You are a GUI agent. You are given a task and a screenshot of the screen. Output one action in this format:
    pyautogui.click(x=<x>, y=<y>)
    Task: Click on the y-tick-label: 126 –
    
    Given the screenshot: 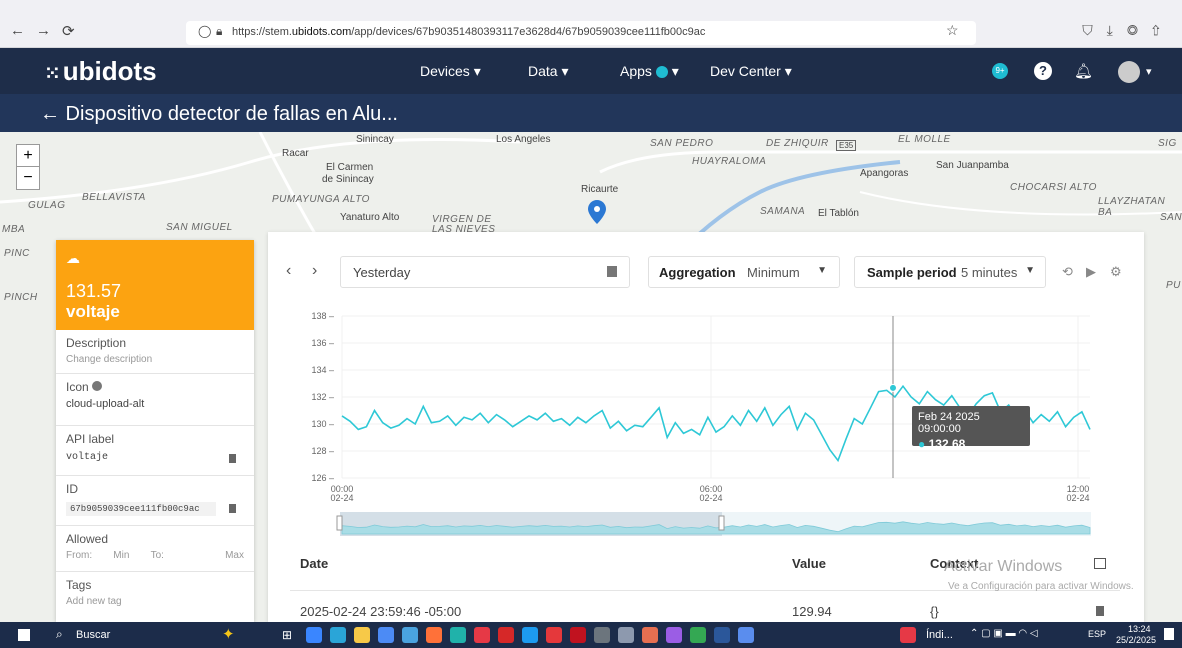 What is the action you would take?
    pyautogui.click(x=322, y=478)
    